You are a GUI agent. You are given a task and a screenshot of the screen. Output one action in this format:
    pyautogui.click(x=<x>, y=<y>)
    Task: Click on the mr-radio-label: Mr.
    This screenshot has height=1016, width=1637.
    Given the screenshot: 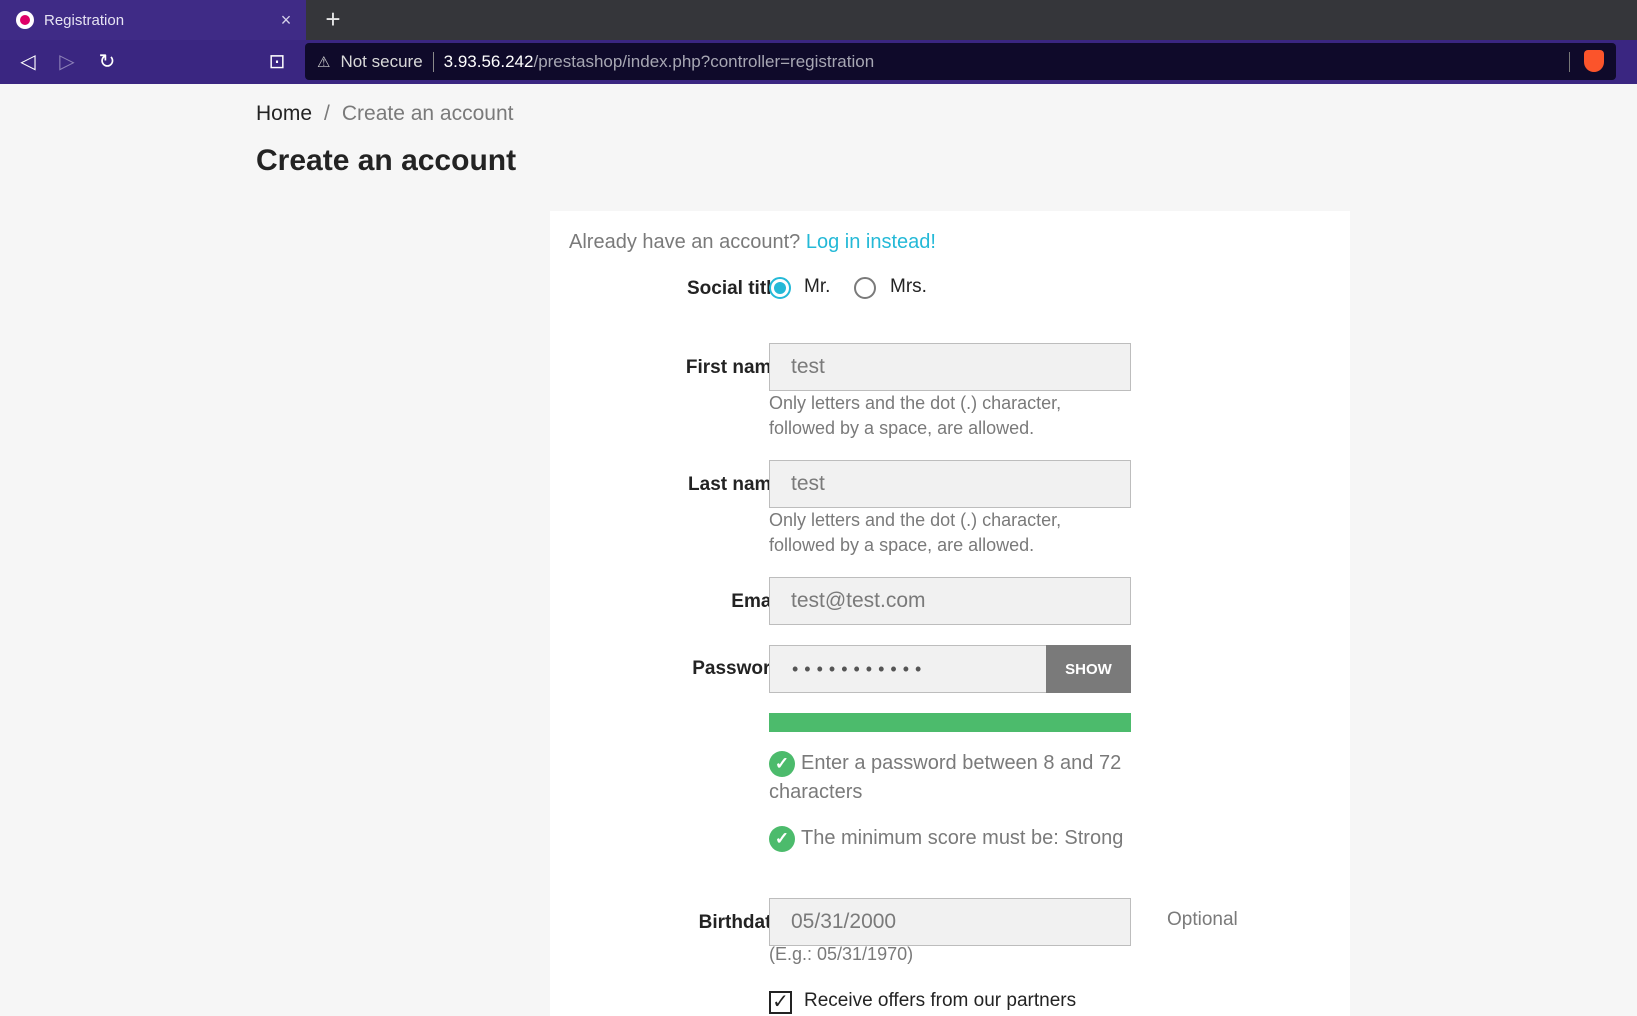 What is the action you would take?
    pyautogui.click(x=817, y=287)
    